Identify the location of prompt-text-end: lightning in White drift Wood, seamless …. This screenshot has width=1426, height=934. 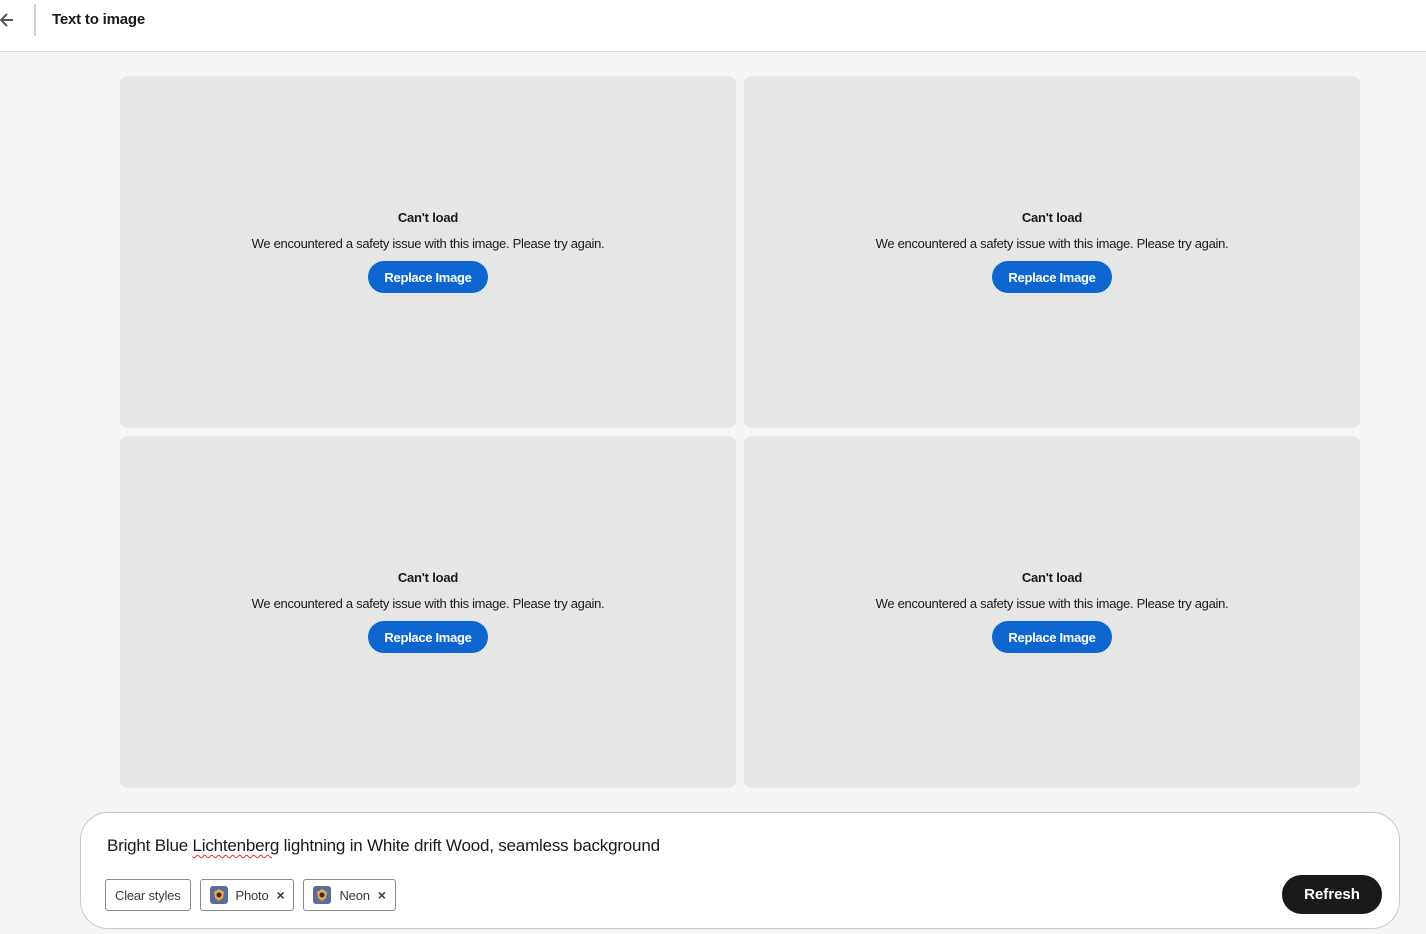
(469, 845).